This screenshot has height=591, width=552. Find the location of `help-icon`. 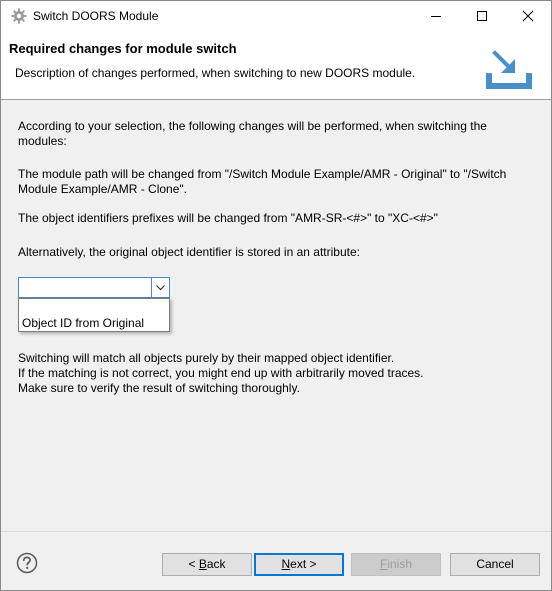

help-icon is located at coordinates (27, 563).